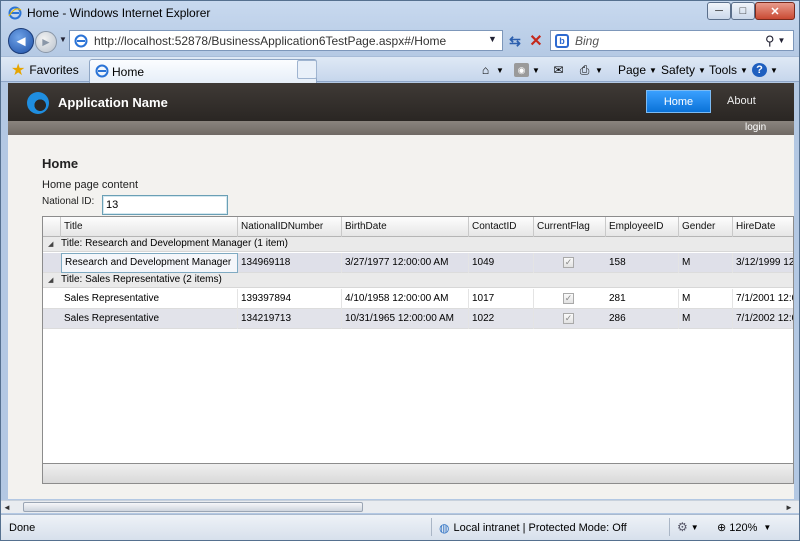  Describe the element at coordinates (149, 263) in the screenshot. I see `table-cell: Research and Development Manager` at that location.